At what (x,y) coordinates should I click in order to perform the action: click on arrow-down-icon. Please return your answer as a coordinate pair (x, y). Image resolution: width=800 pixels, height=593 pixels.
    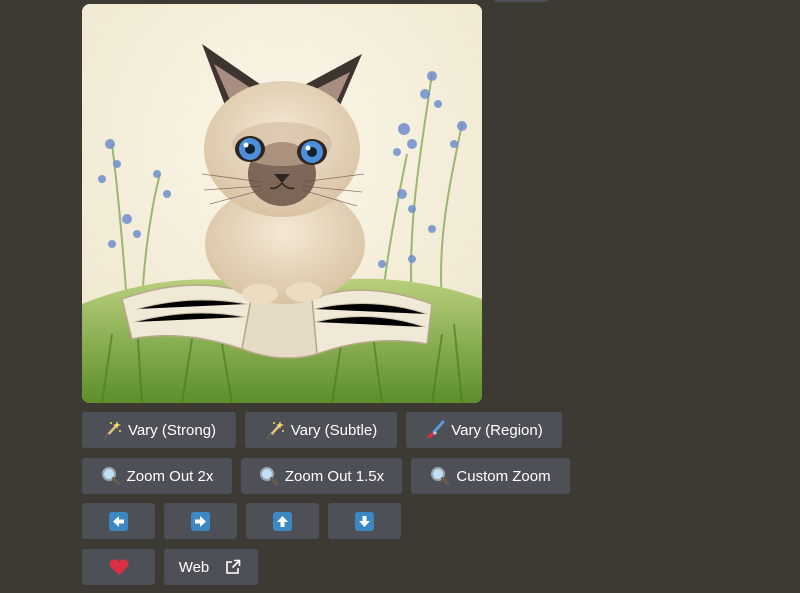
    Looking at the image, I should click on (364, 521).